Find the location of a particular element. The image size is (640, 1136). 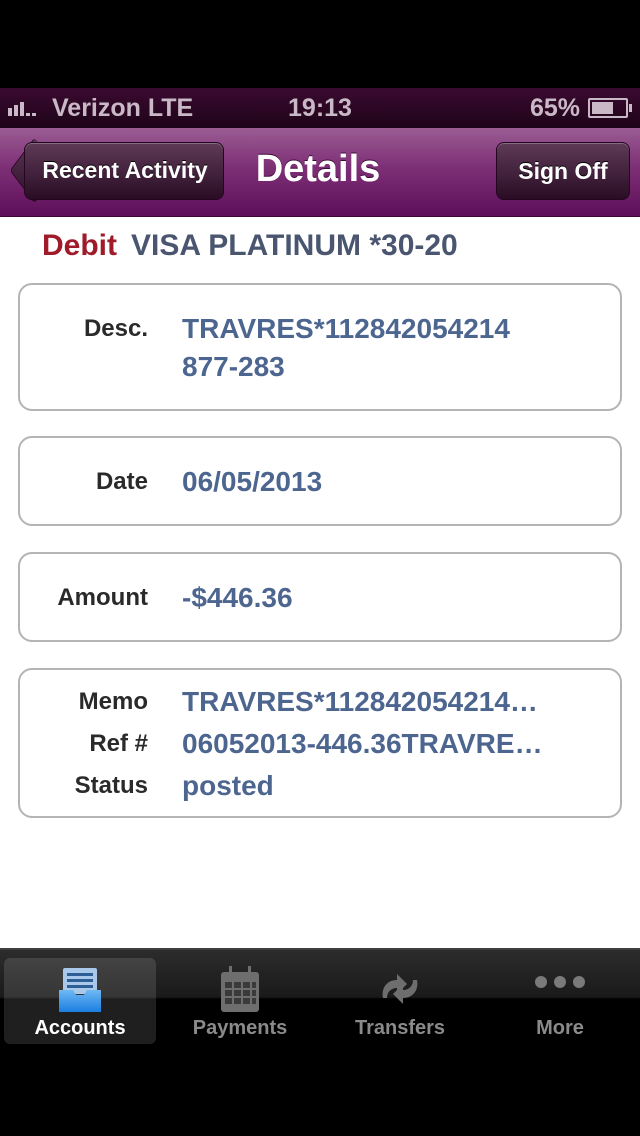

memo-label: Memo is located at coordinates (113, 701).